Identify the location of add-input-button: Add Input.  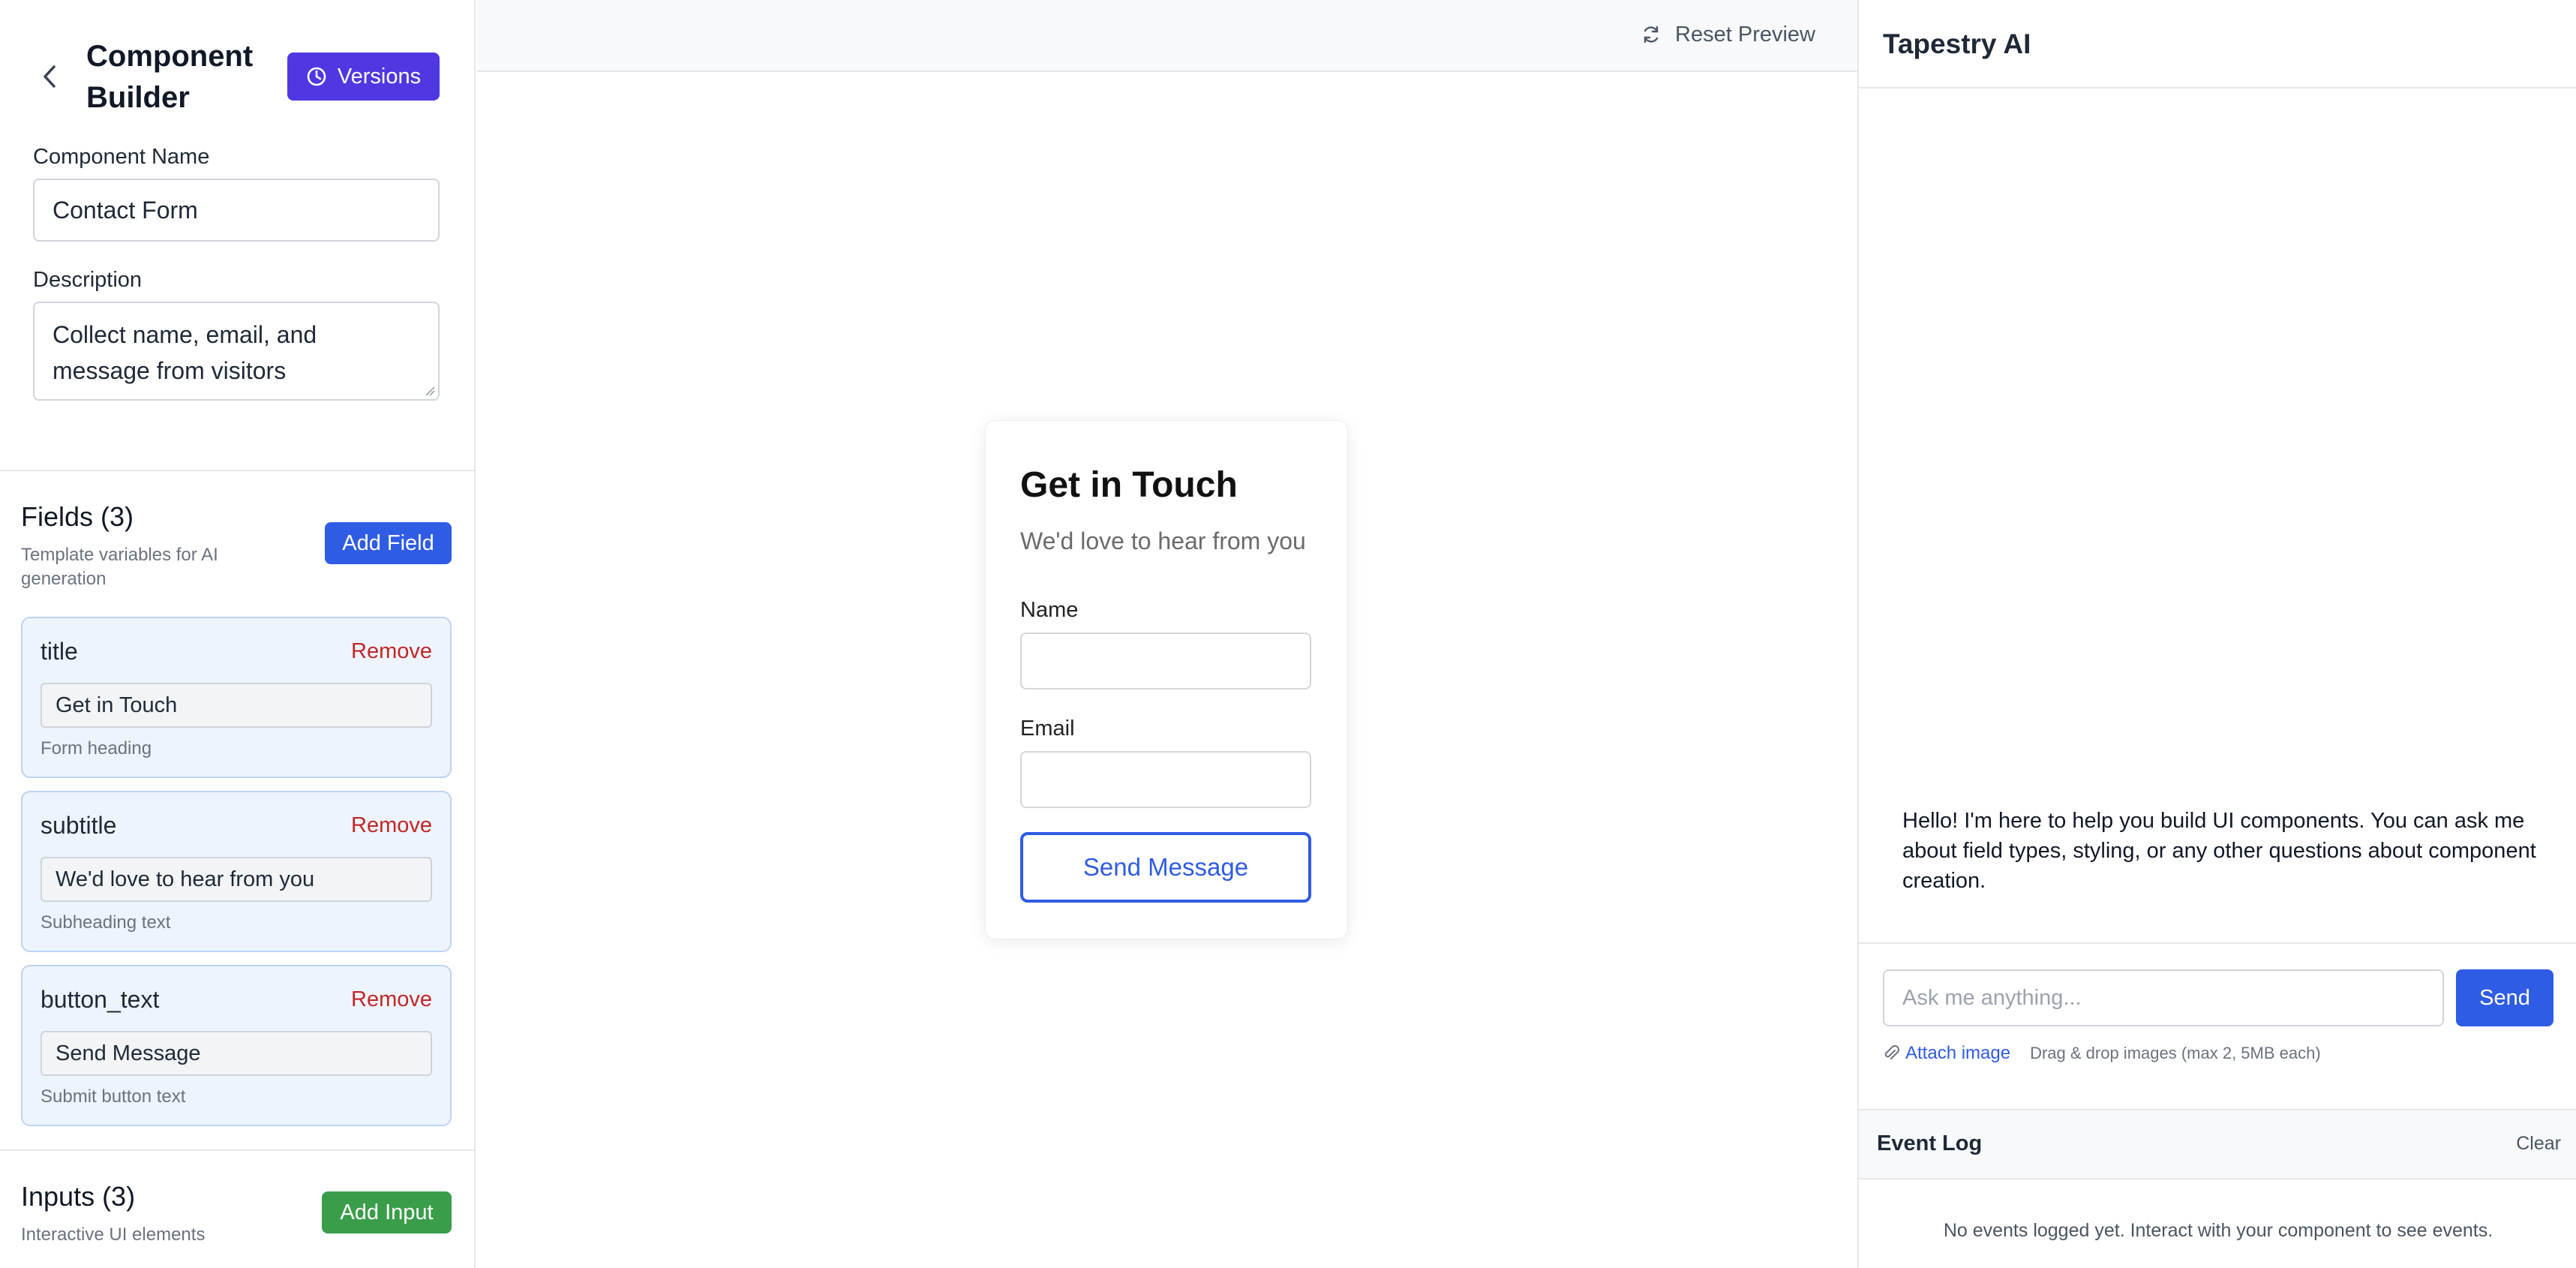
(387, 1212).